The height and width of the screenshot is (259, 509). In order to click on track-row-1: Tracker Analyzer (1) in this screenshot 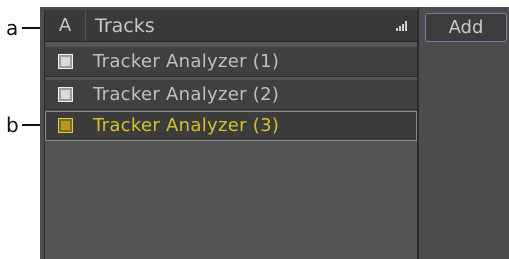, I will do `click(231, 62)`.